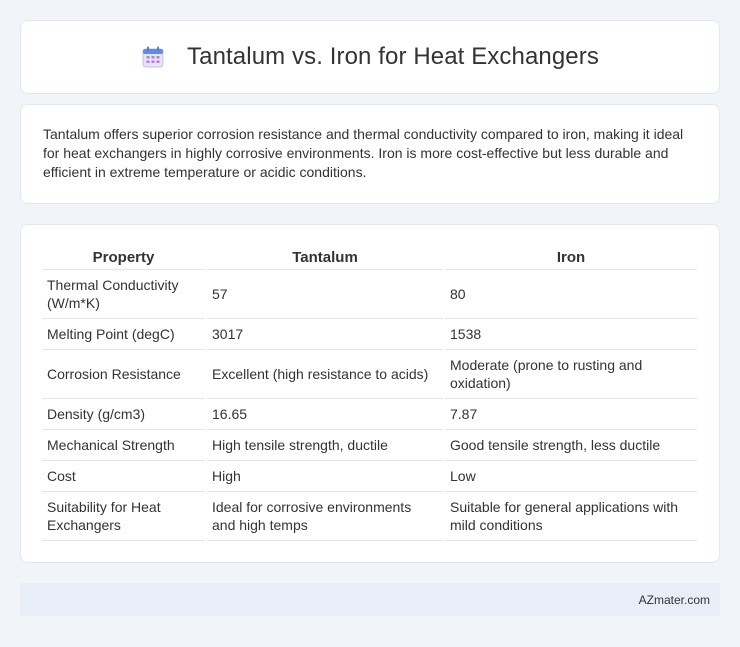 The image size is (740, 647). I want to click on table-header-row: Property Tantalum Iron, so click(369, 257).